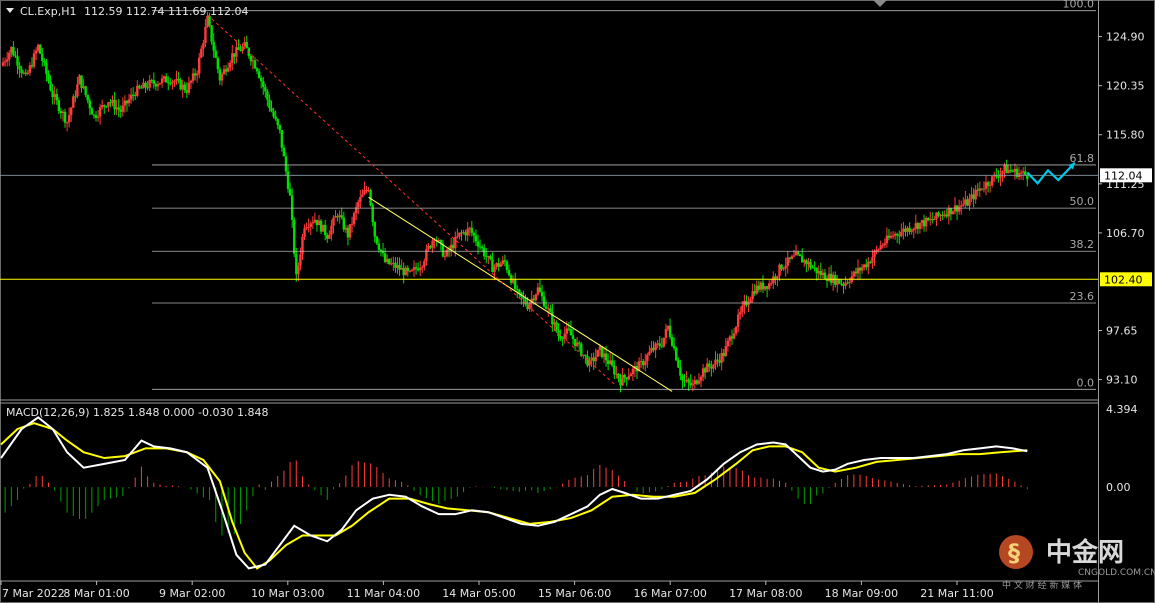  What do you see at coordinates (520, 294) in the screenshot?
I see `channel-upper-line` at bounding box center [520, 294].